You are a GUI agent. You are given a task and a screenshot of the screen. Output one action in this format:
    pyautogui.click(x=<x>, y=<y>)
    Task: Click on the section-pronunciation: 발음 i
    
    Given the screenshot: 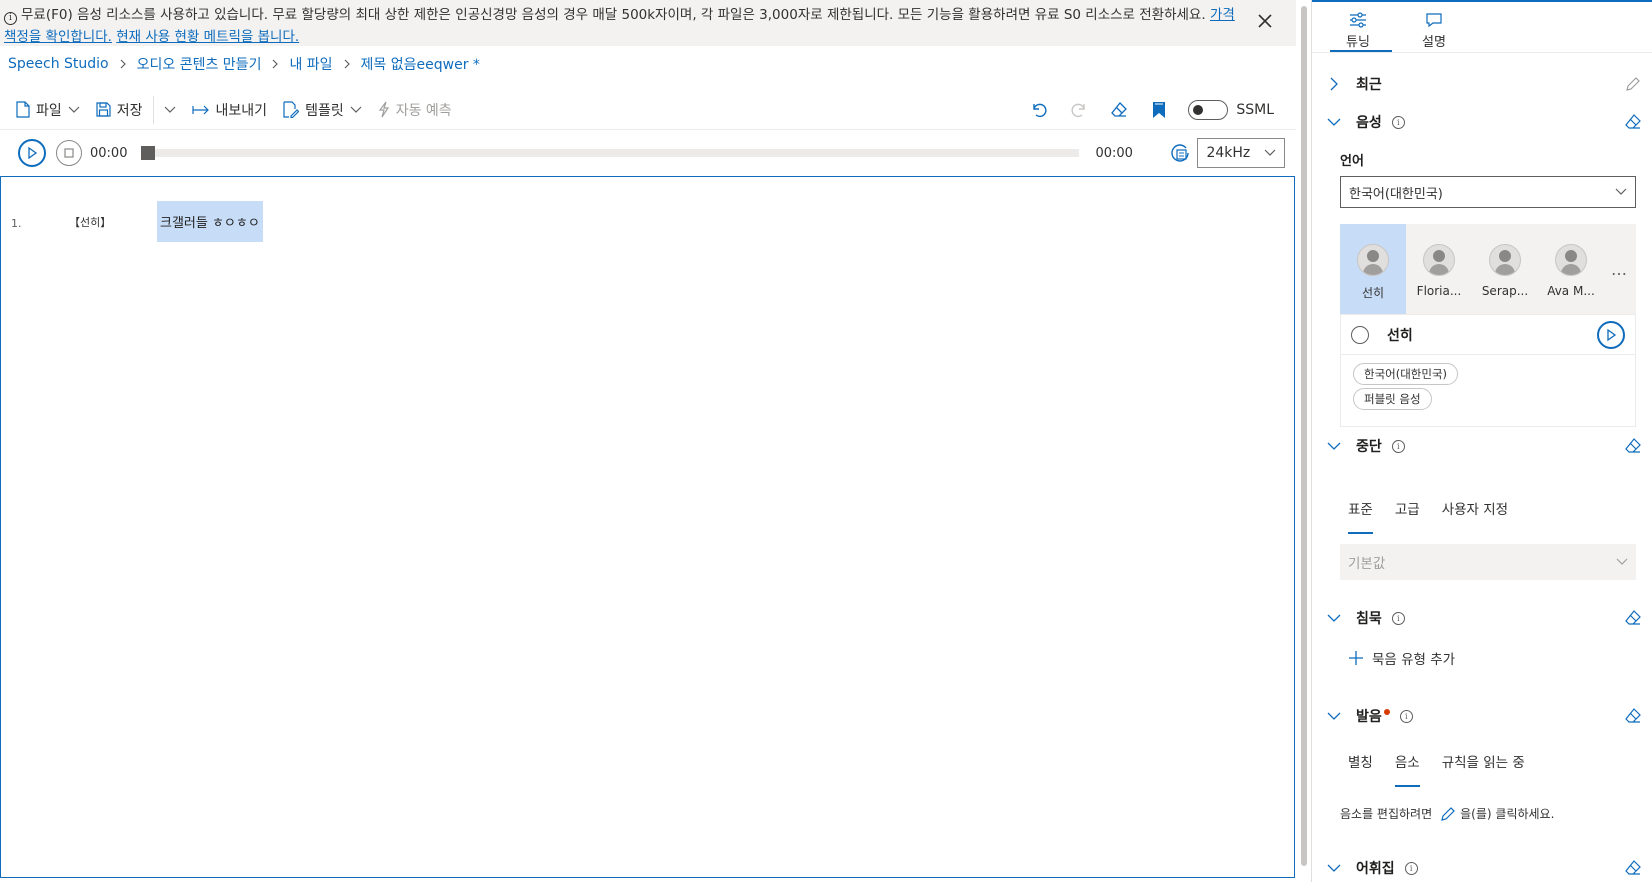 What is the action you would take?
    pyautogui.click(x=1485, y=716)
    